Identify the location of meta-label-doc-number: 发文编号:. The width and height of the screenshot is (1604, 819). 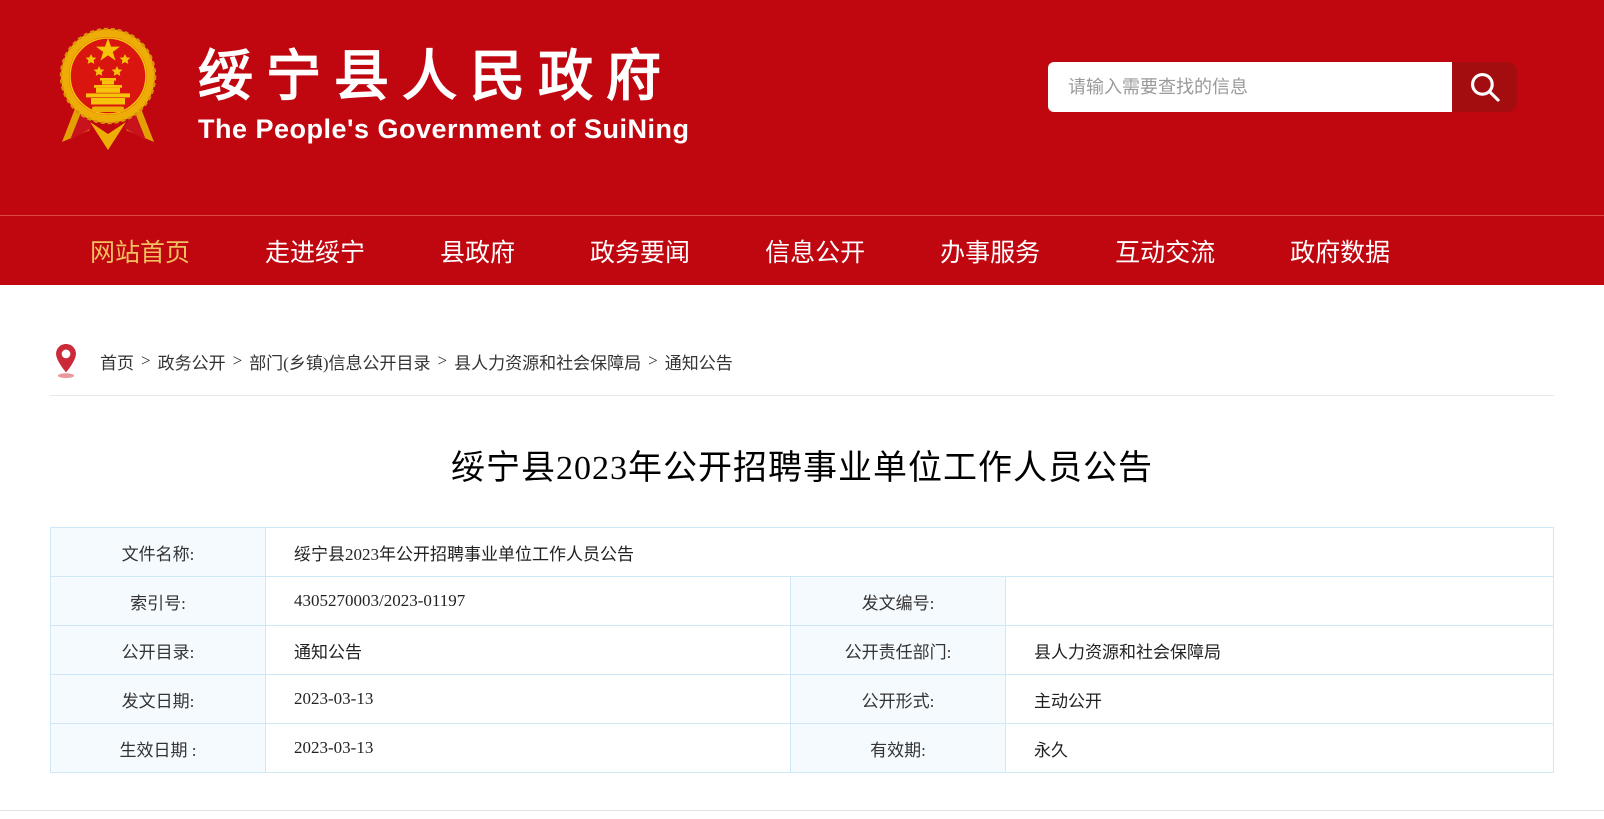
(898, 601).